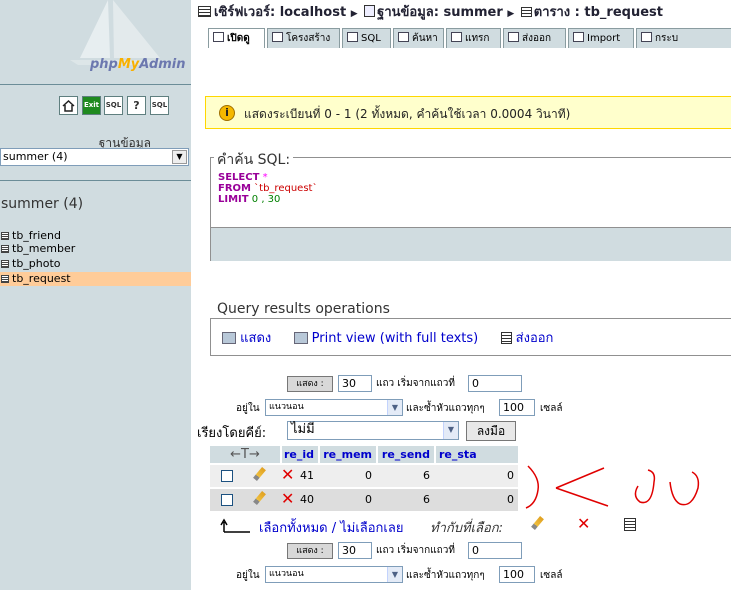  Describe the element at coordinates (371, 38) in the screenshot. I see `tab-label: SQL` at that location.